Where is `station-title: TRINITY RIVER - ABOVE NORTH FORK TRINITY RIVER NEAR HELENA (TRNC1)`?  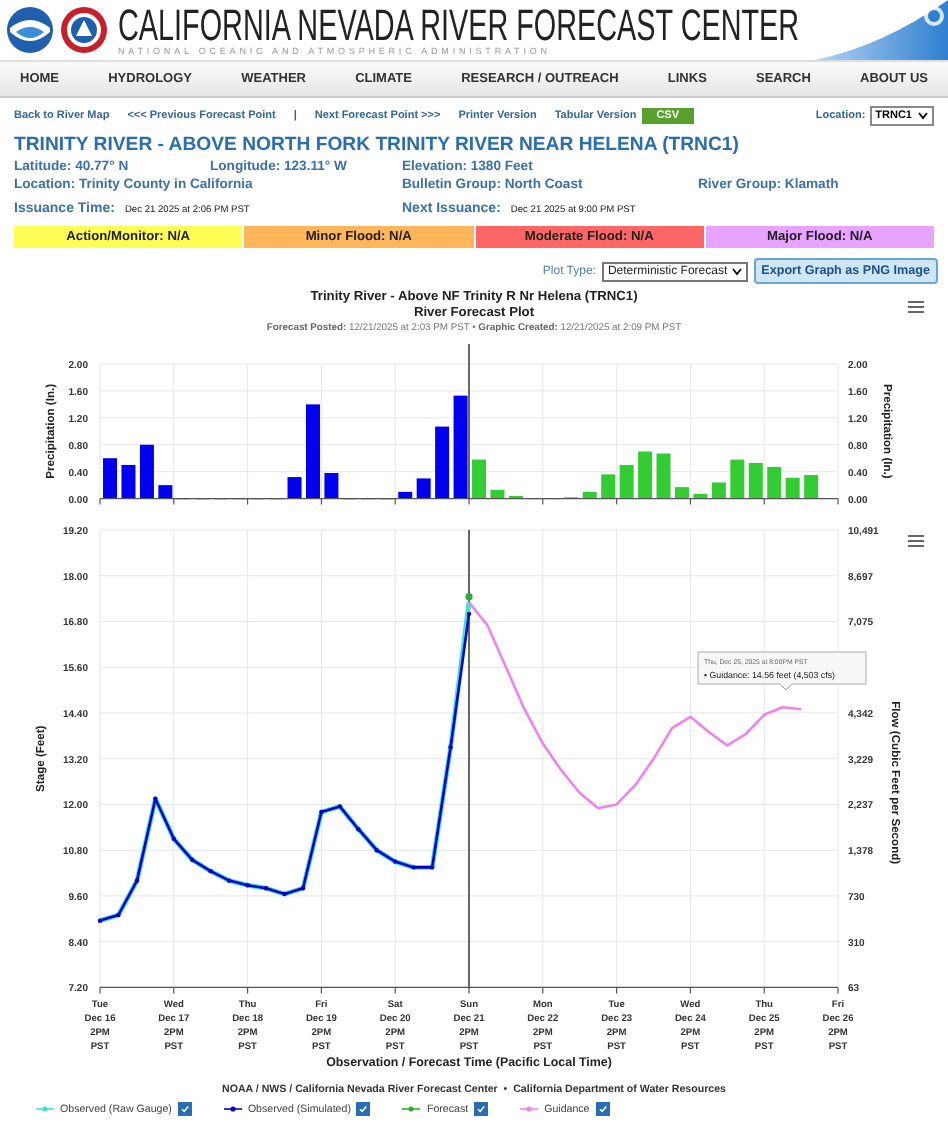 station-title: TRINITY RIVER - ABOVE NORTH FORK TRINITY RIVER NEAR HELENA (TRNC1) is located at coordinates (376, 146).